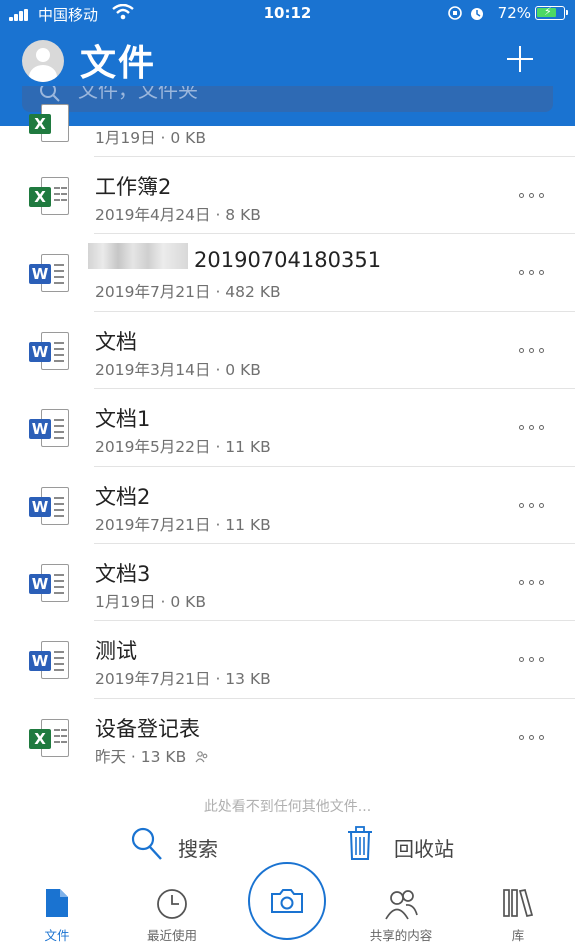 The height and width of the screenshot is (943, 575). What do you see at coordinates (174, 846) in the screenshot?
I see `search-button: 搜索` at bounding box center [174, 846].